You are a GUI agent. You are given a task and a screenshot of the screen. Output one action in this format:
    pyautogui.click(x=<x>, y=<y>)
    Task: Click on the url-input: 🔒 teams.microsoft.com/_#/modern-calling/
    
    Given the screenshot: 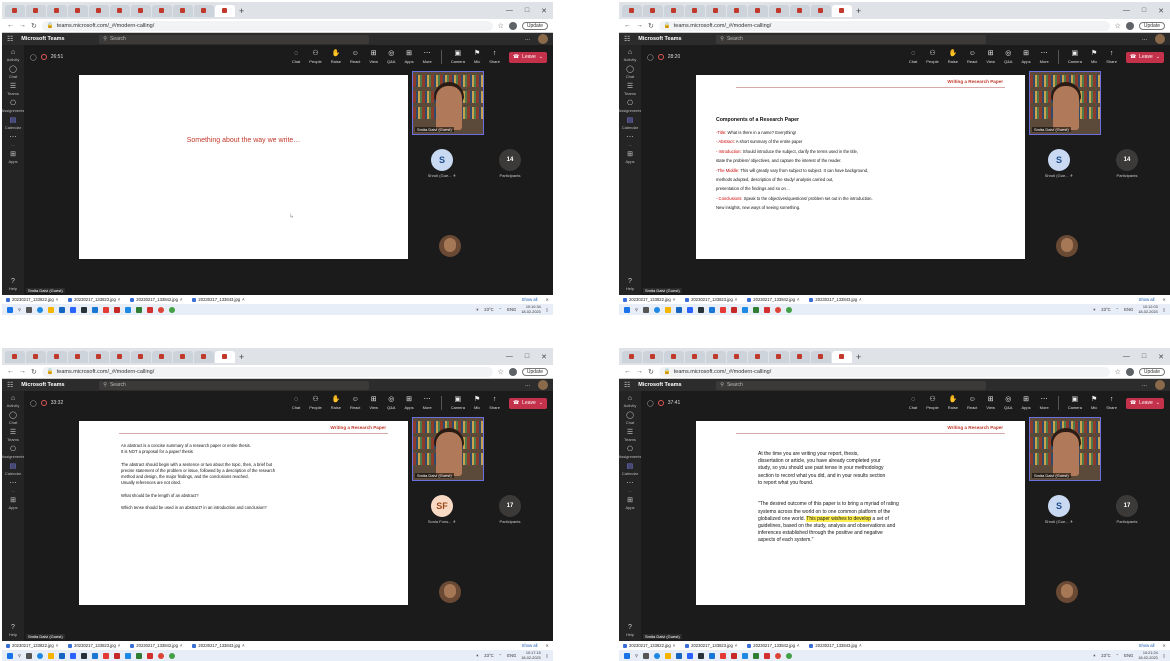 What is the action you would take?
    pyautogui.click(x=884, y=25)
    